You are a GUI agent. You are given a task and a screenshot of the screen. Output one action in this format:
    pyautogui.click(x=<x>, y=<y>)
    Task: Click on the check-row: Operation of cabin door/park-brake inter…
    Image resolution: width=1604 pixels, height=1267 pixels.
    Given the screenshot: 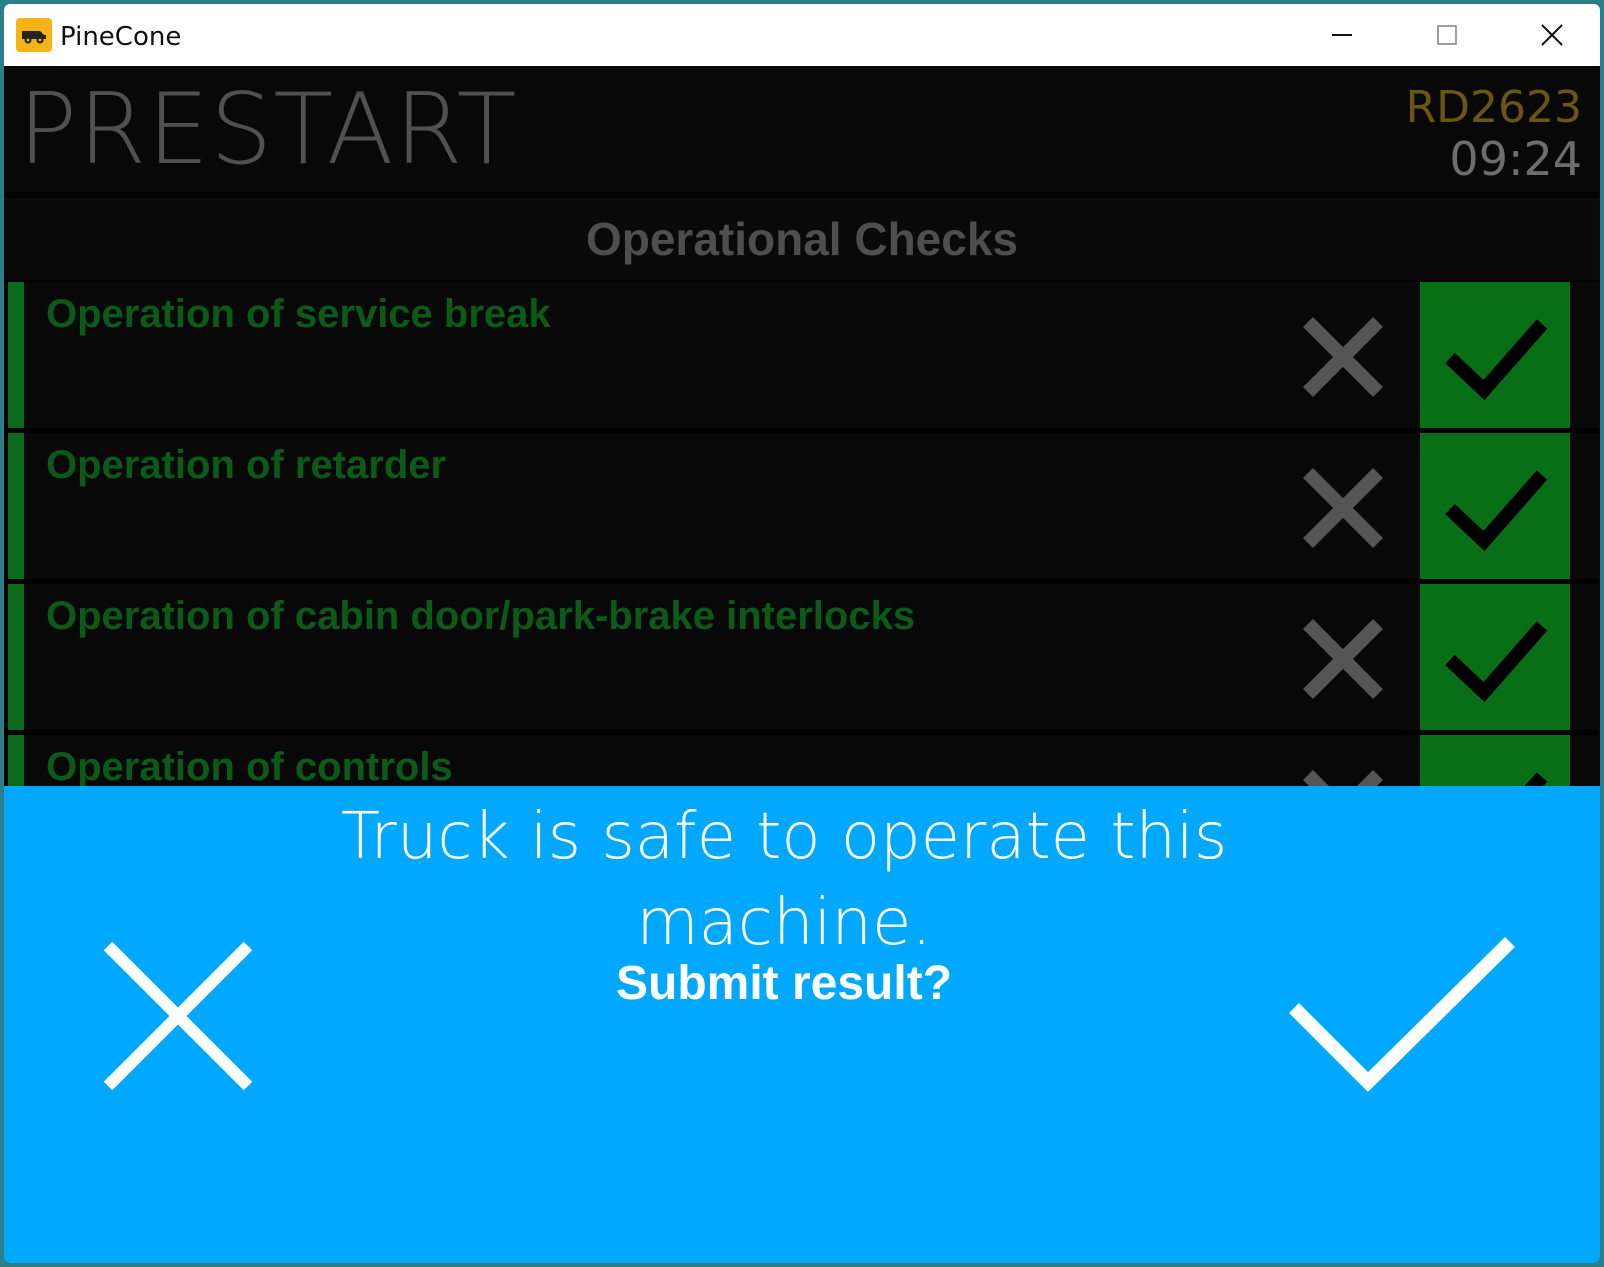 What is the action you would take?
    pyautogui.click(x=804, y=657)
    